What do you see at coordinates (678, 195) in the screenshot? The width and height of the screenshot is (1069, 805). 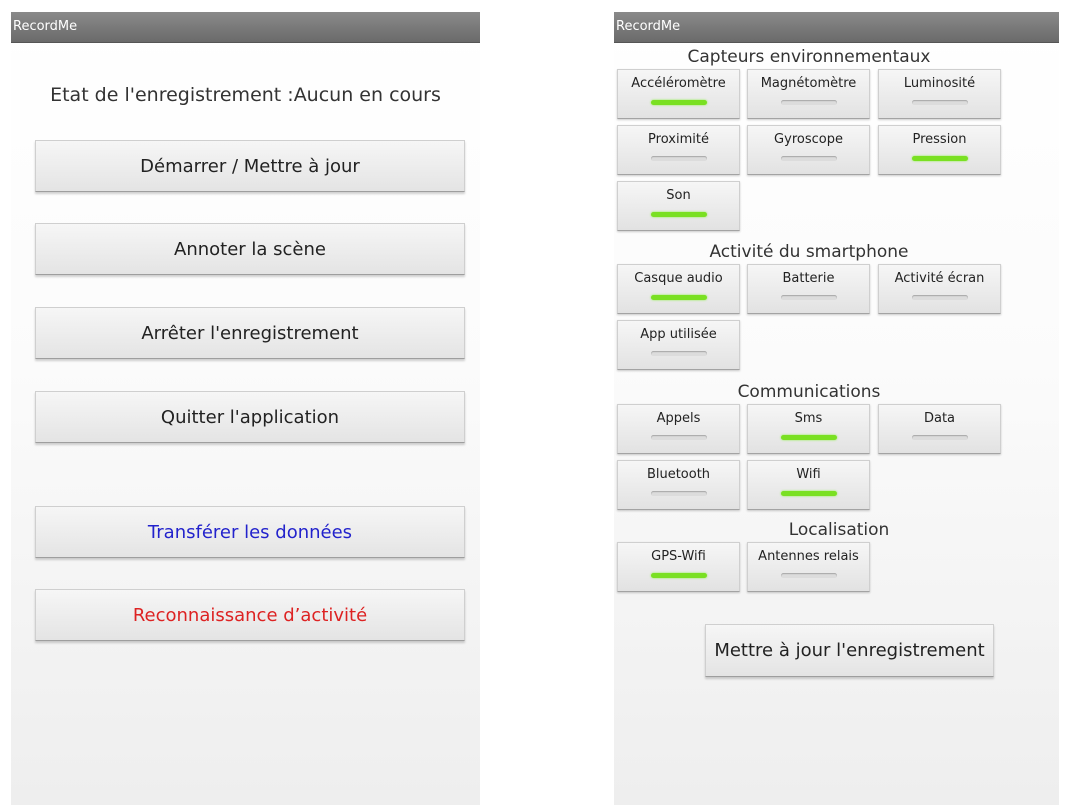 I see `toggle-label: Son` at bounding box center [678, 195].